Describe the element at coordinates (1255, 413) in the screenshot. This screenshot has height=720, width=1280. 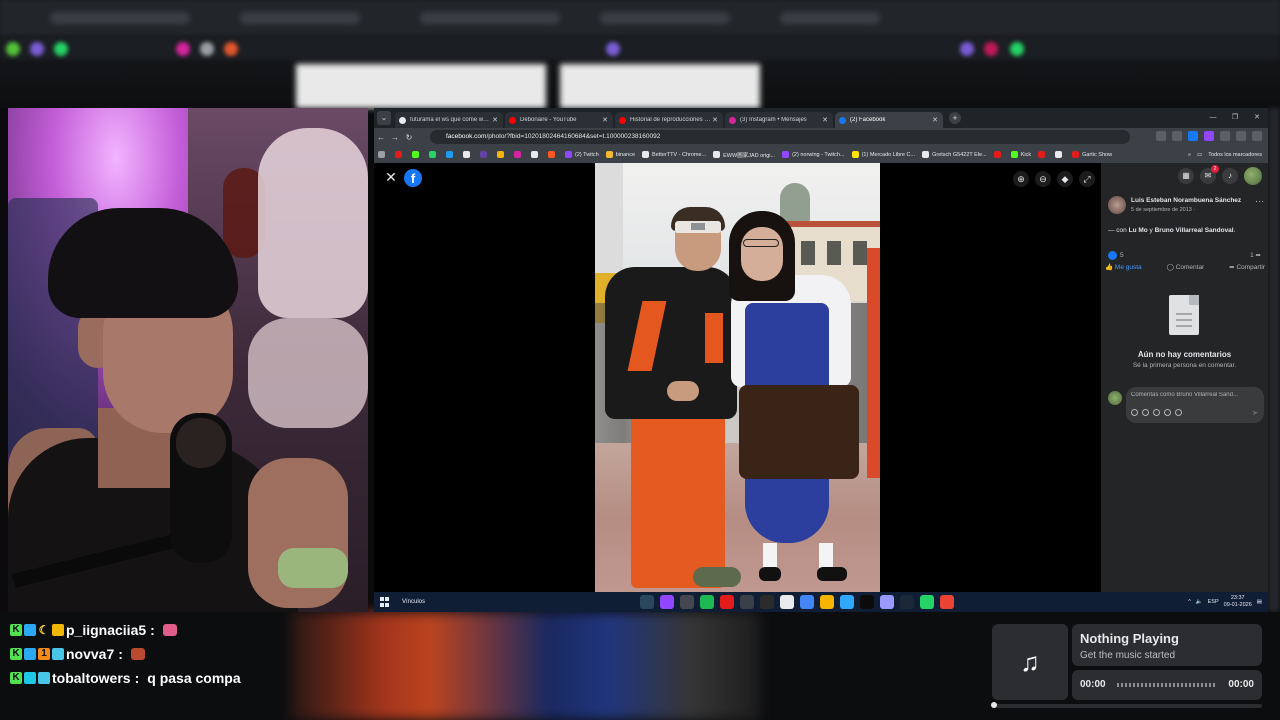
I see `send-icon: ➤` at that location.